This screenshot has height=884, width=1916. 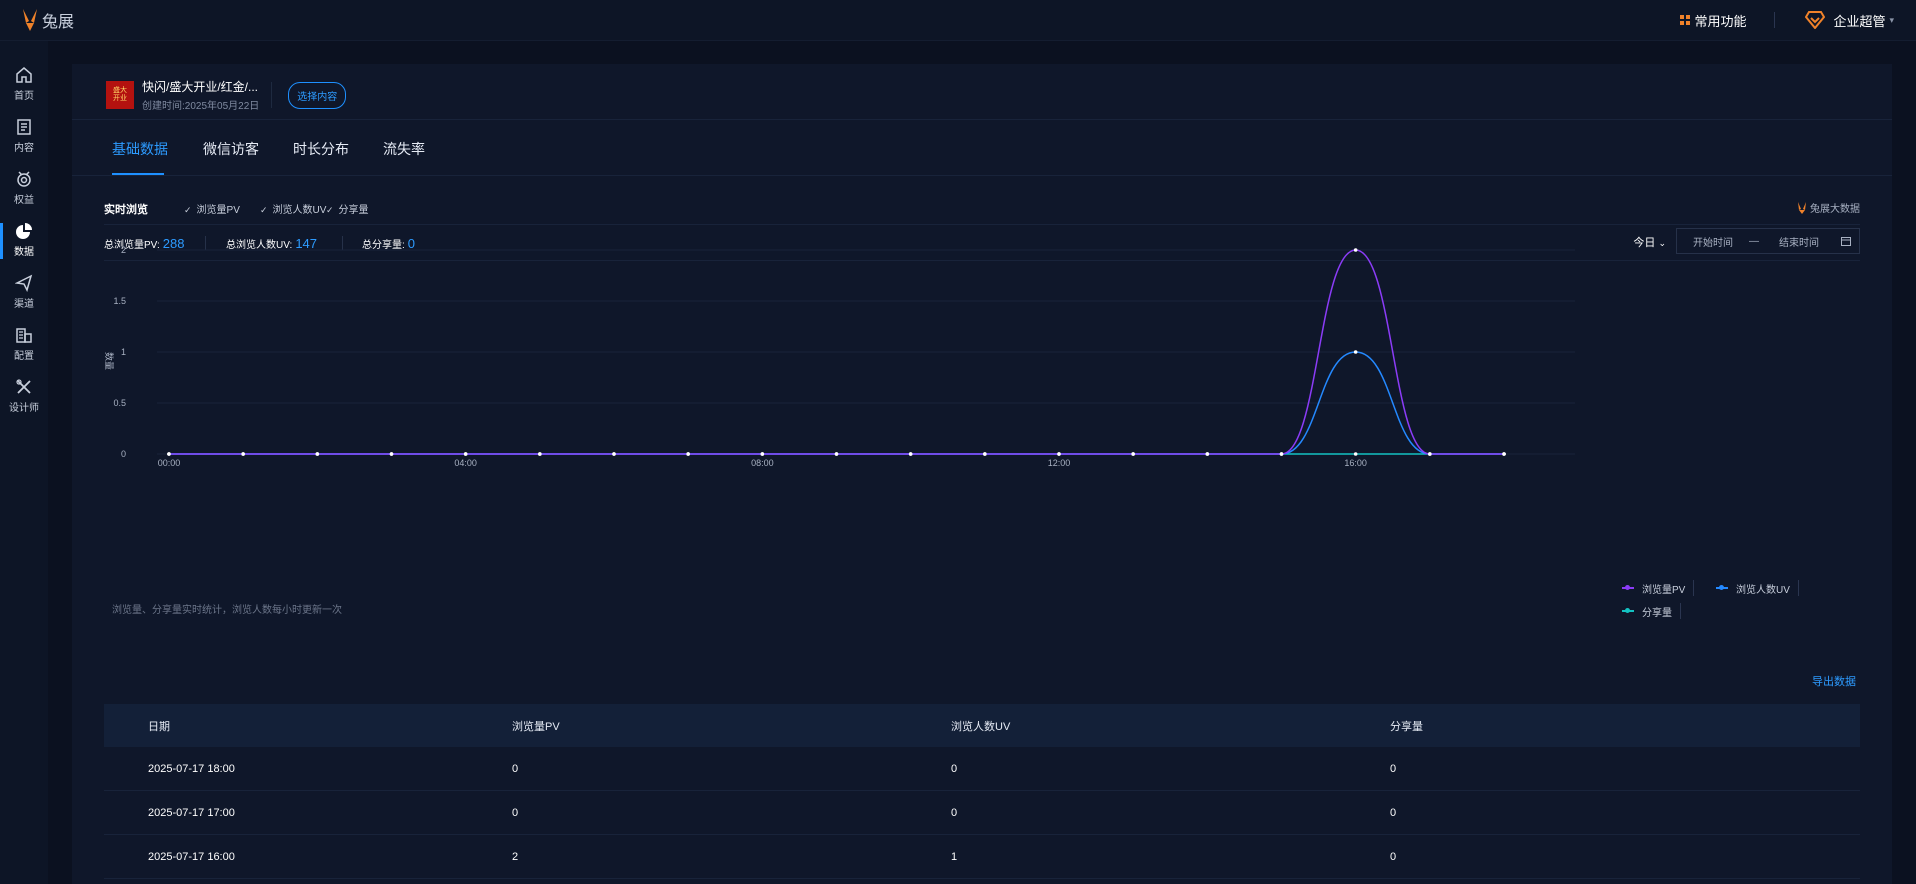 I want to click on sidebar-item-label: 数据, so click(x=24, y=252).